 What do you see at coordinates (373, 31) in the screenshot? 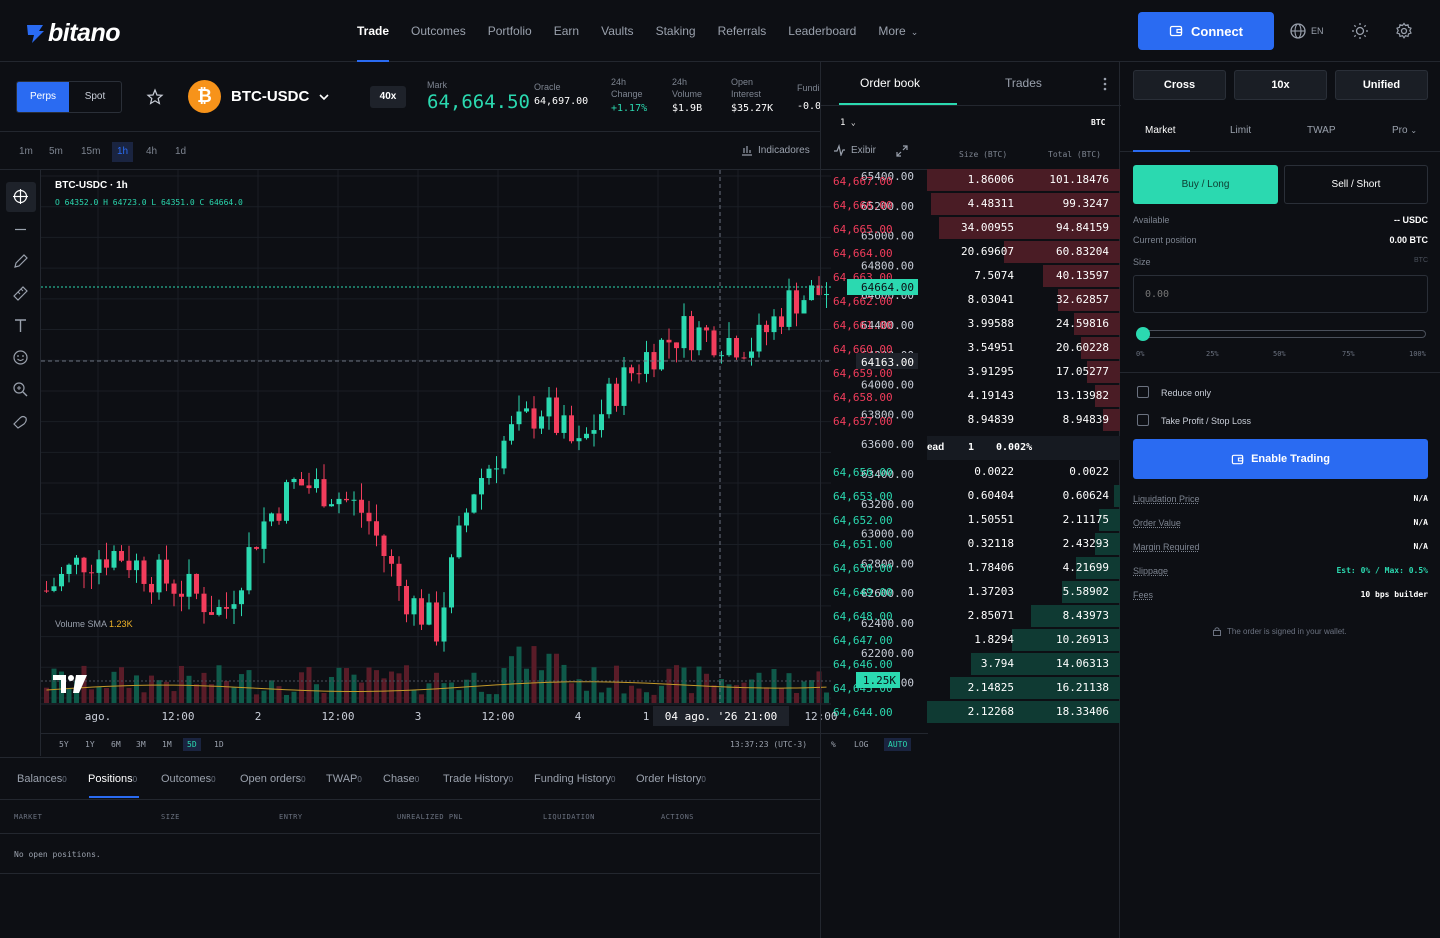
I see `nav-trade: Trade` at bounding box center [373, 31].